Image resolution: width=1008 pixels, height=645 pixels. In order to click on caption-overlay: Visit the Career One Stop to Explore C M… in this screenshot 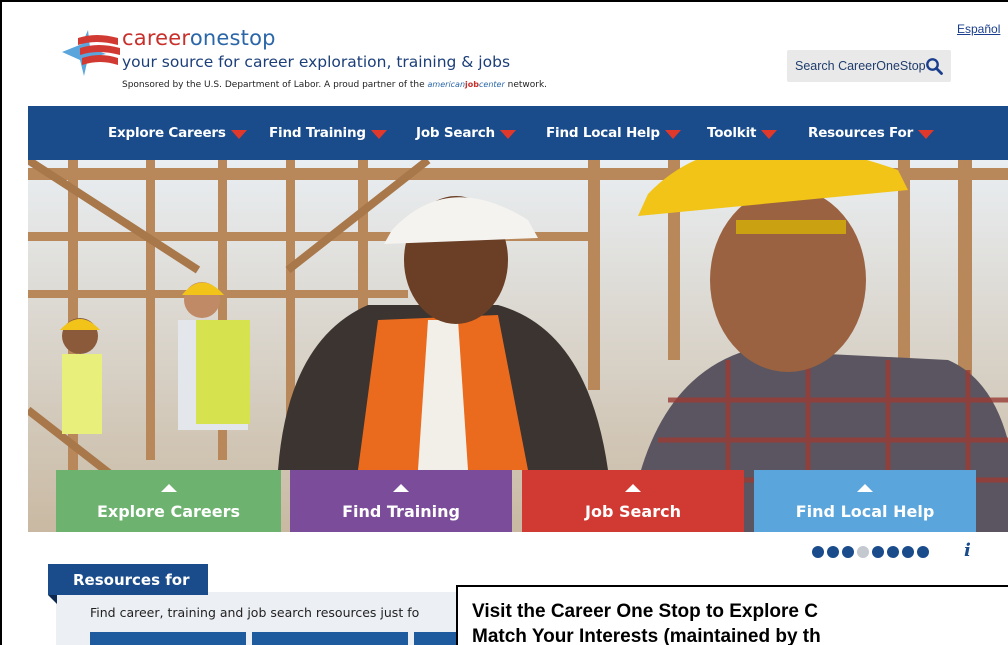, I will do `click(732, 615)`.